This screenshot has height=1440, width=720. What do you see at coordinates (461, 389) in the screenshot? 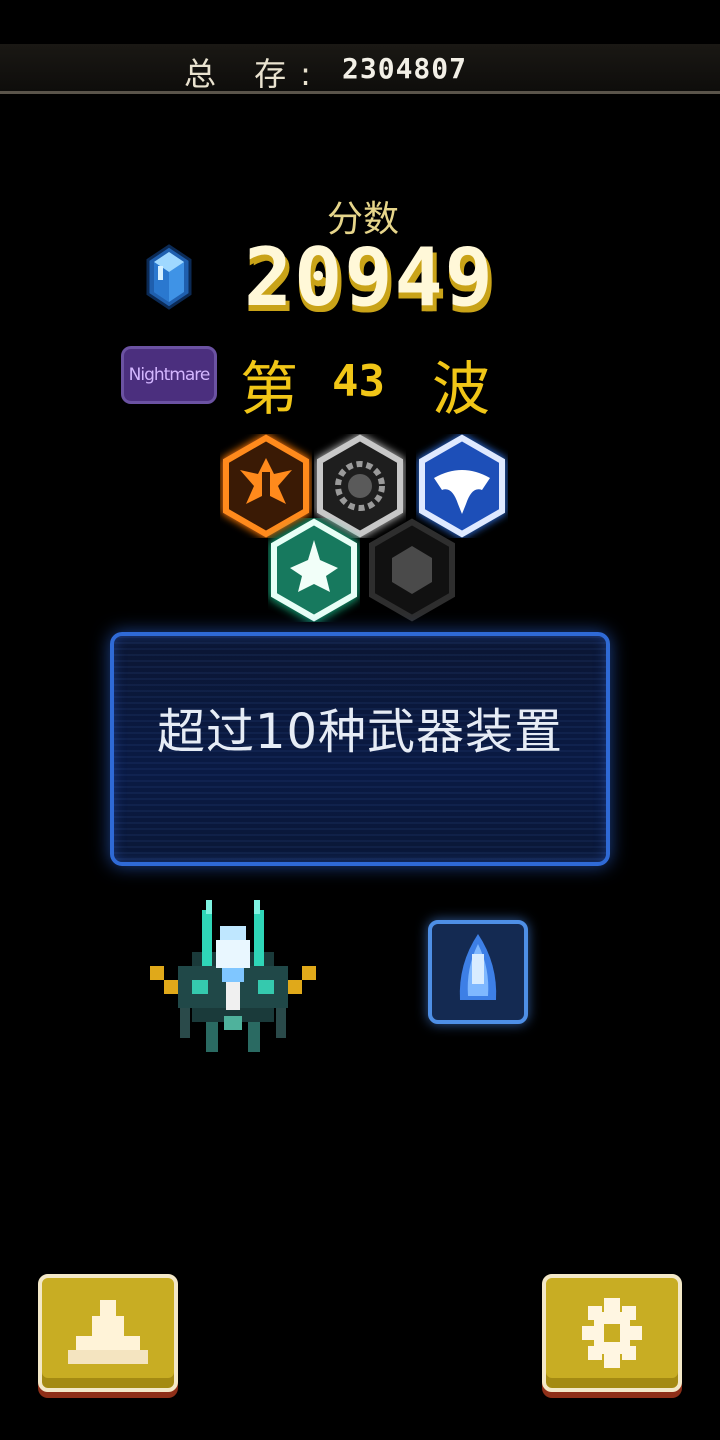
I see `wave-suffix: 波` at bounding box center [461, 389].